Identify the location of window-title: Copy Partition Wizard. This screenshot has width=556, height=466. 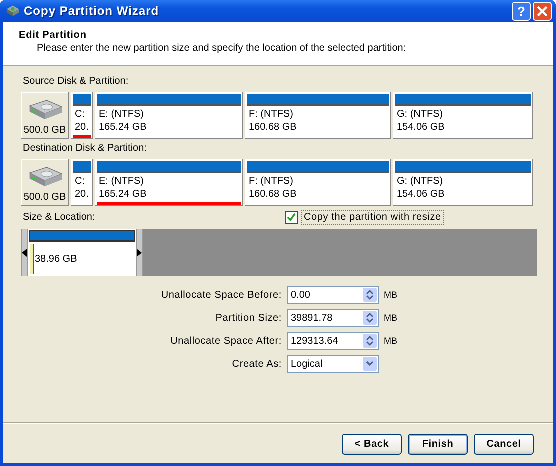
(92, 11).